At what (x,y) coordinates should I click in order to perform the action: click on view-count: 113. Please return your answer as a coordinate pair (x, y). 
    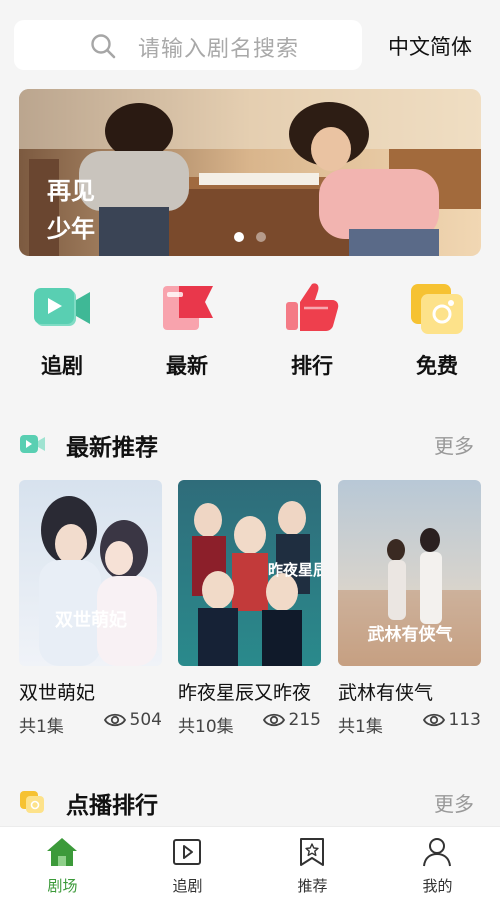
    Looking at the image, I should click on (451, 720).